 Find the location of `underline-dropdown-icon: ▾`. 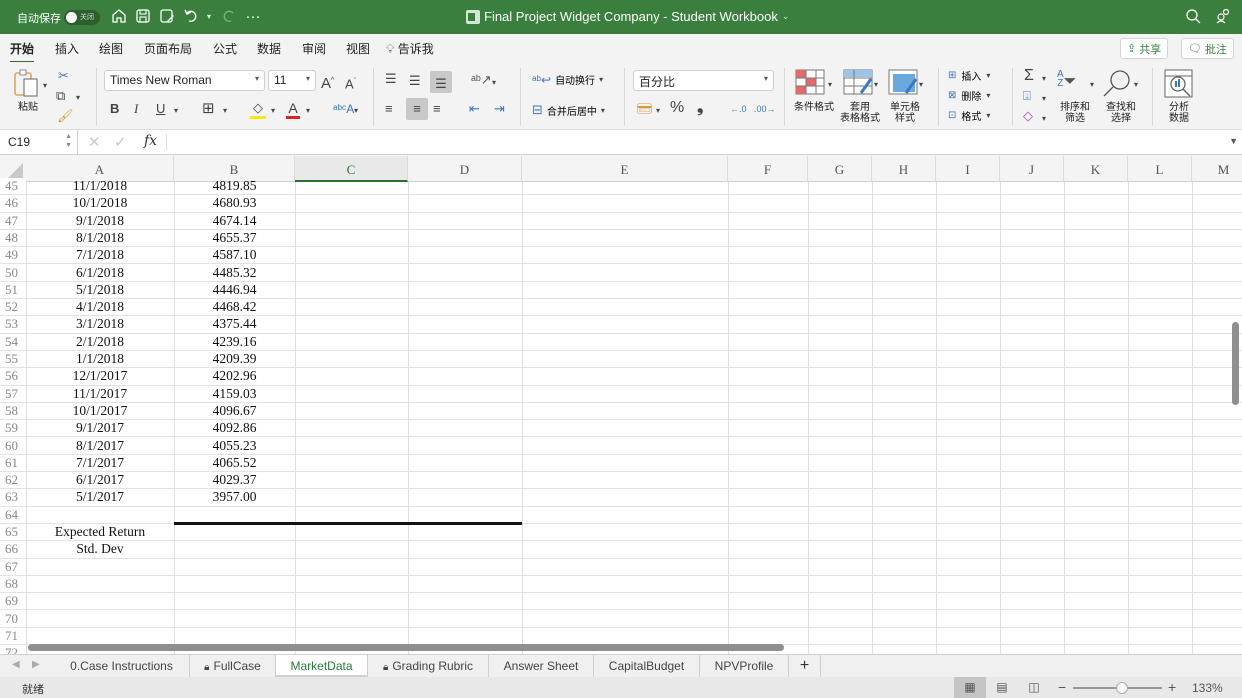

underline-dropdown-icon: ▾ is located at coordinates (176, 111).